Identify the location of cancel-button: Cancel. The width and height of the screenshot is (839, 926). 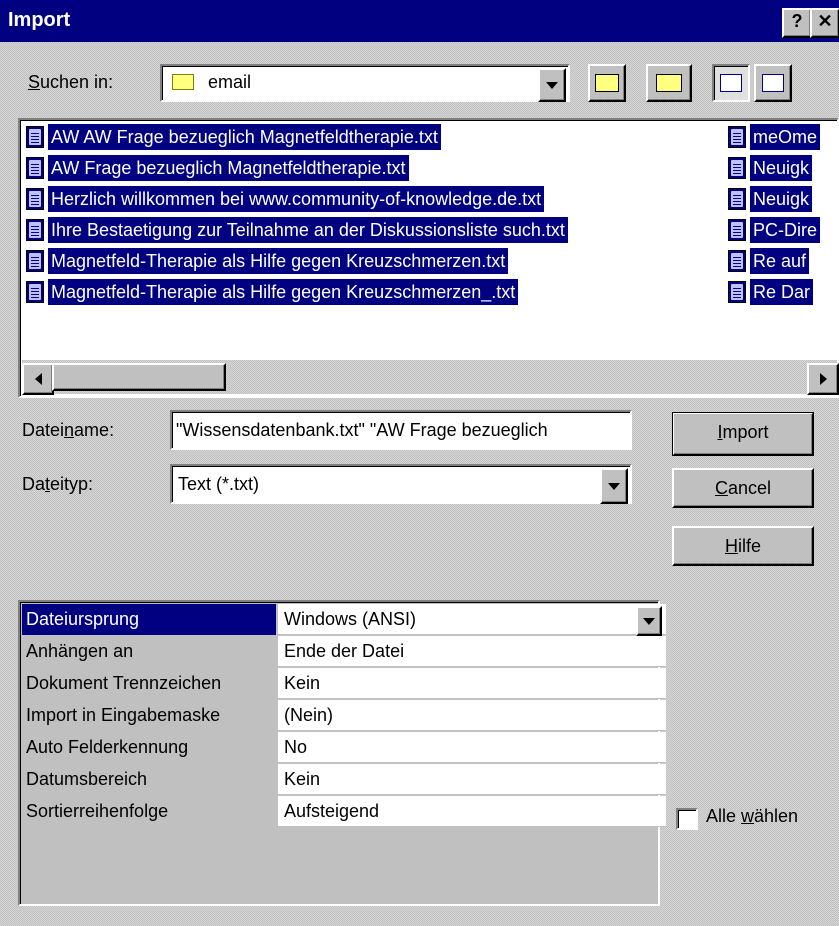
(743, 488).